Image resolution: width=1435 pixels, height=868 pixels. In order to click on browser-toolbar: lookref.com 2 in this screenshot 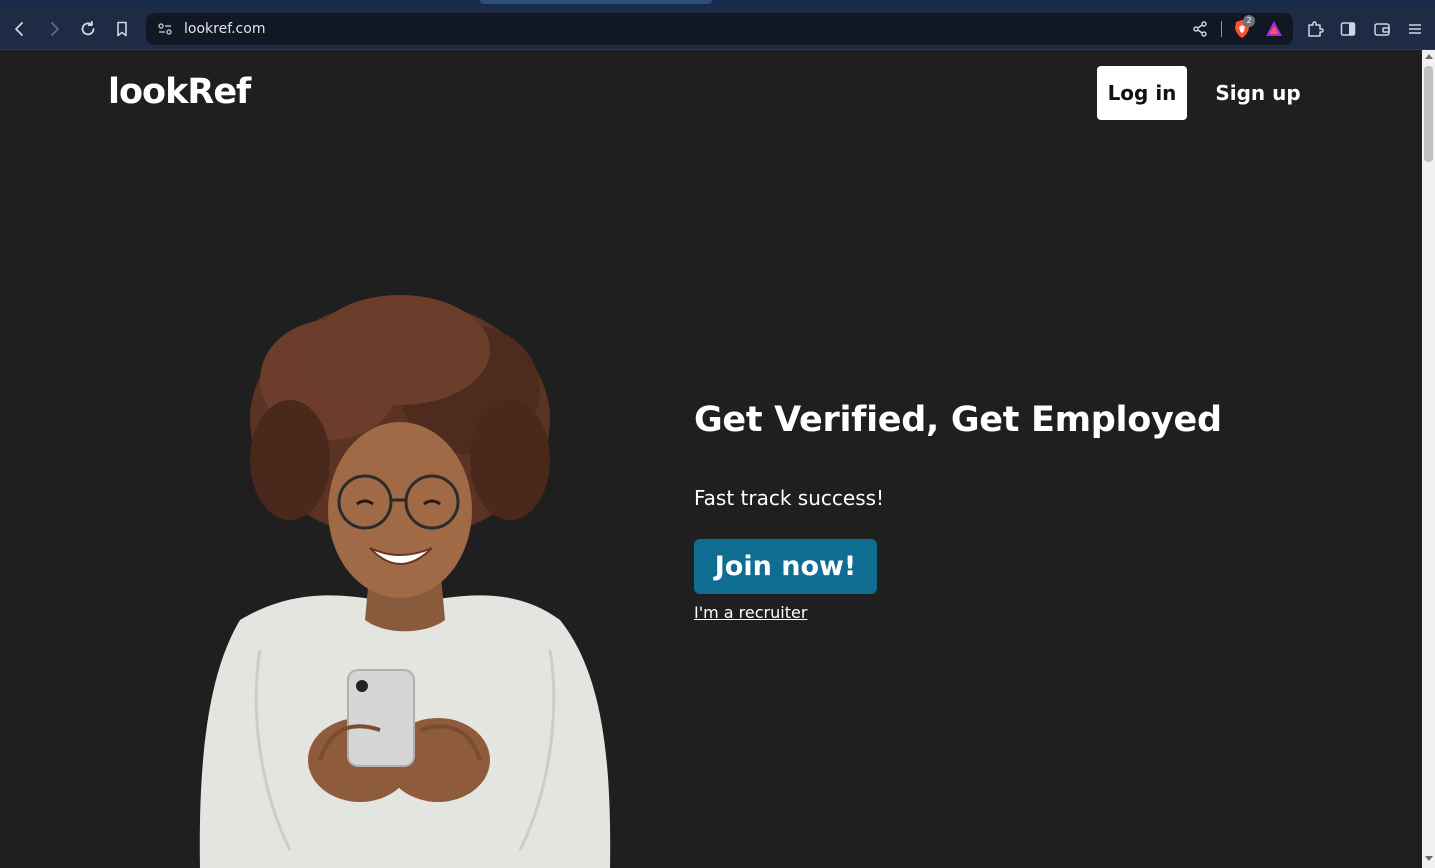, I will do `click(717, 29)`.